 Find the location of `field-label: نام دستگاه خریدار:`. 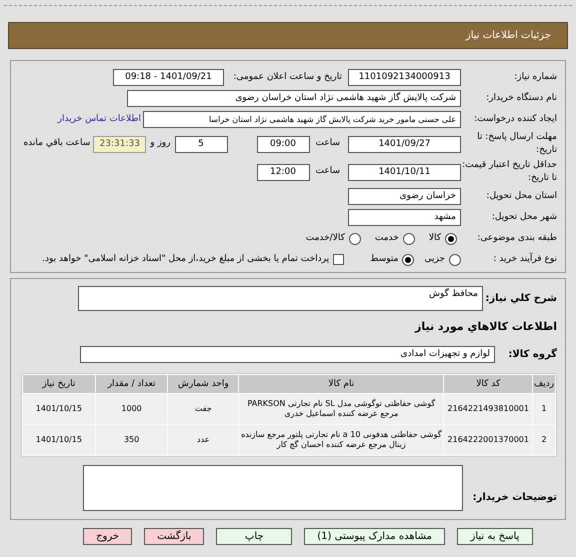

field-label: نام دستگاه خریدار: is located at coordinates (521, 98).